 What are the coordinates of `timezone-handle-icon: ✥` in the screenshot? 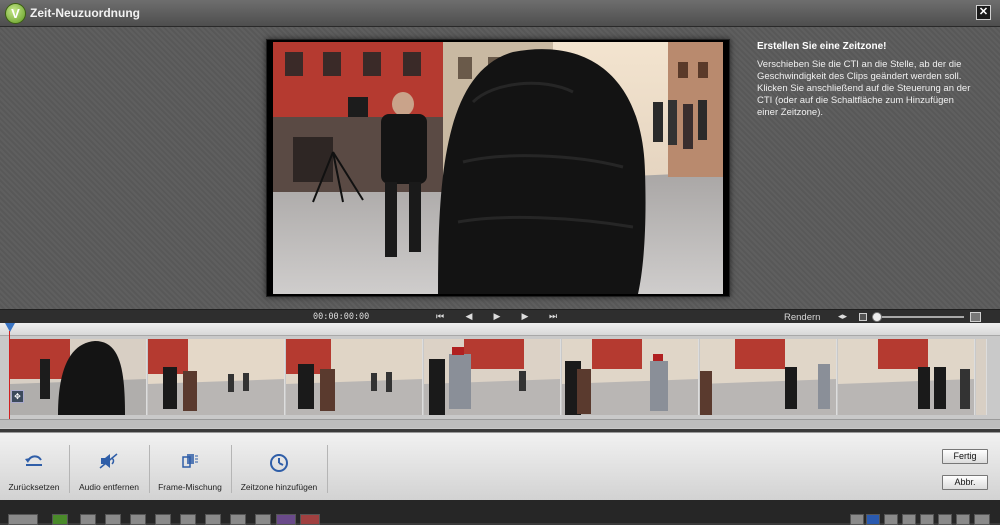 It's located at (17, 396).